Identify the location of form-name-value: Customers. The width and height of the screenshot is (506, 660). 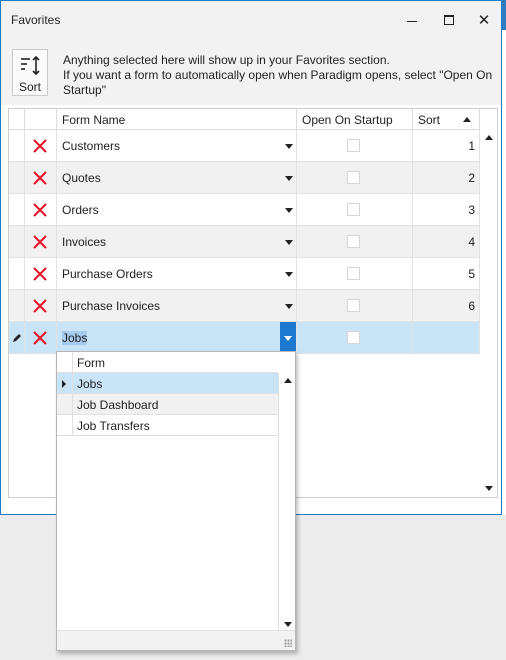
(91, 146).